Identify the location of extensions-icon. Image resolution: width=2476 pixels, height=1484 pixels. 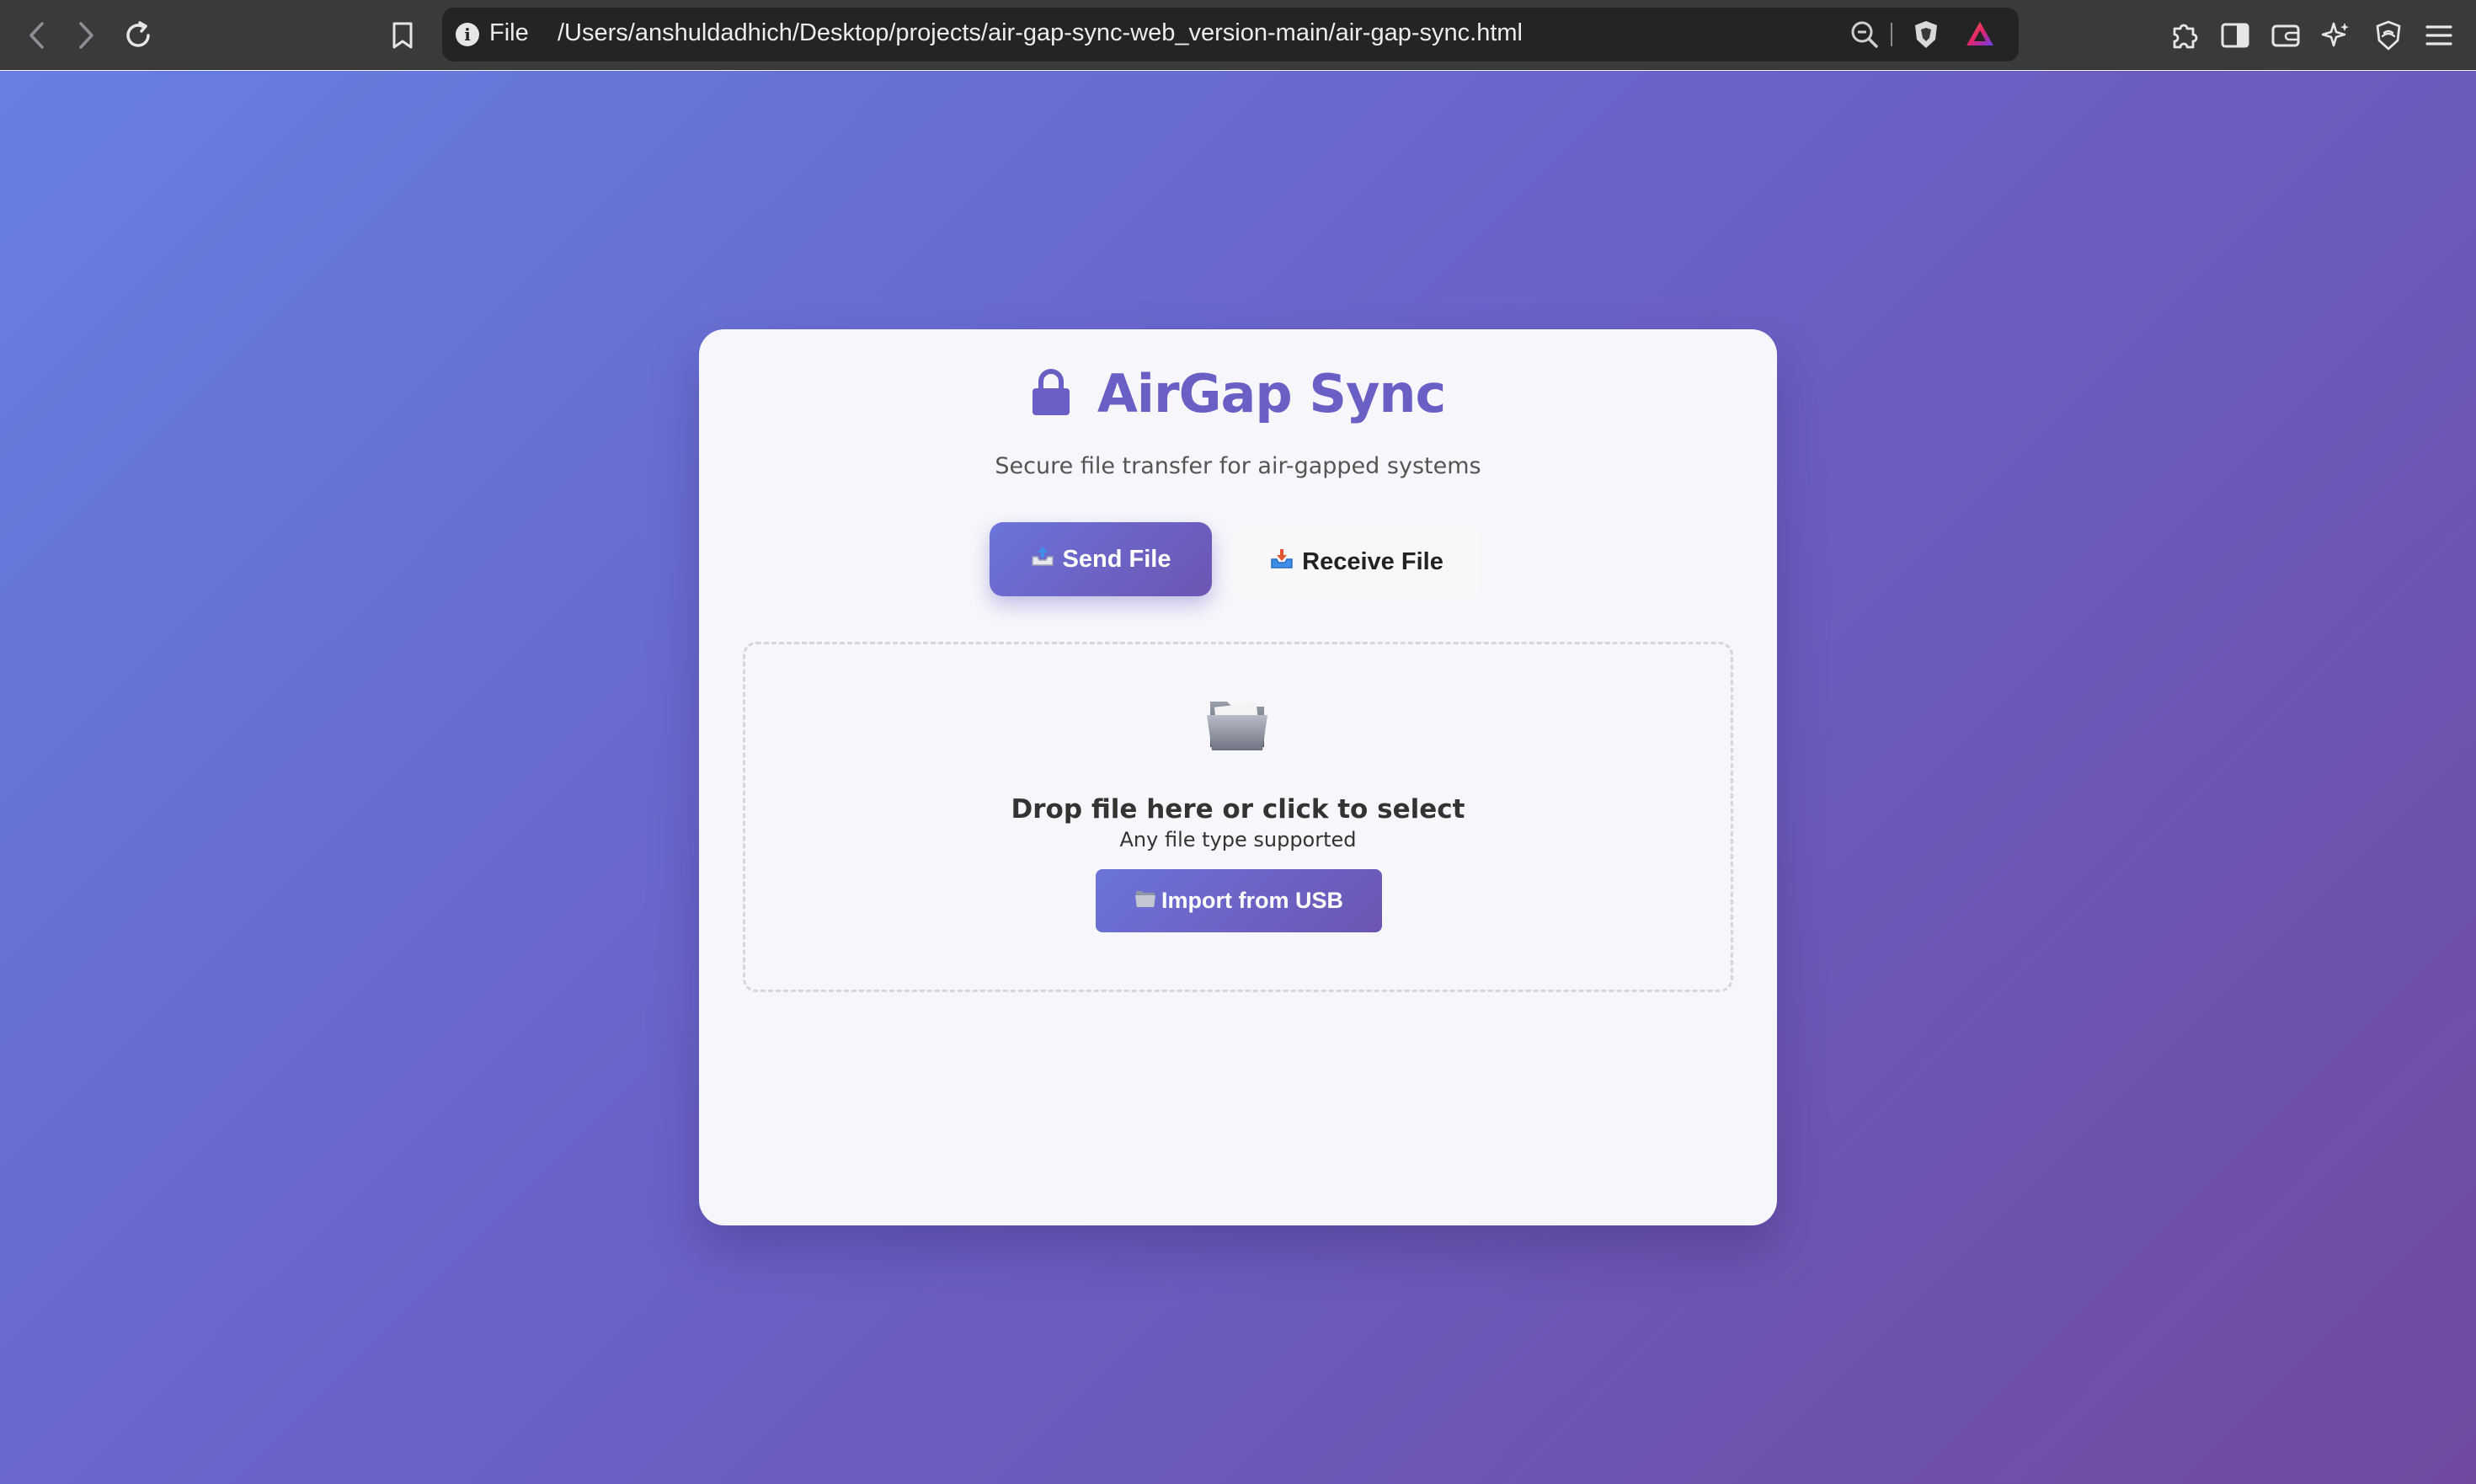
(2184, 36).